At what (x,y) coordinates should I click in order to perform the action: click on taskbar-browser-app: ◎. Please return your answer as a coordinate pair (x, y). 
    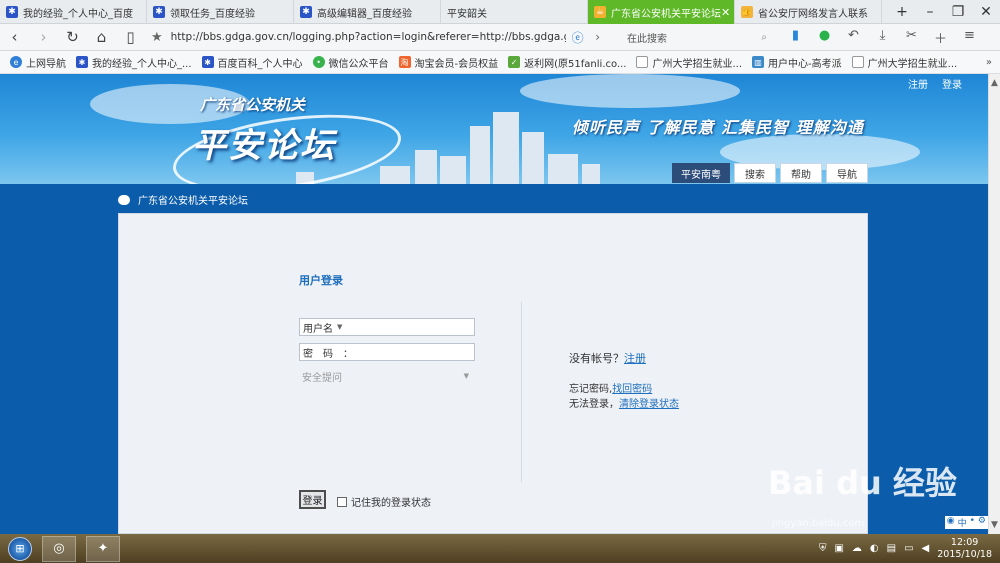
    Looking at the image, I should click on (59, 548).